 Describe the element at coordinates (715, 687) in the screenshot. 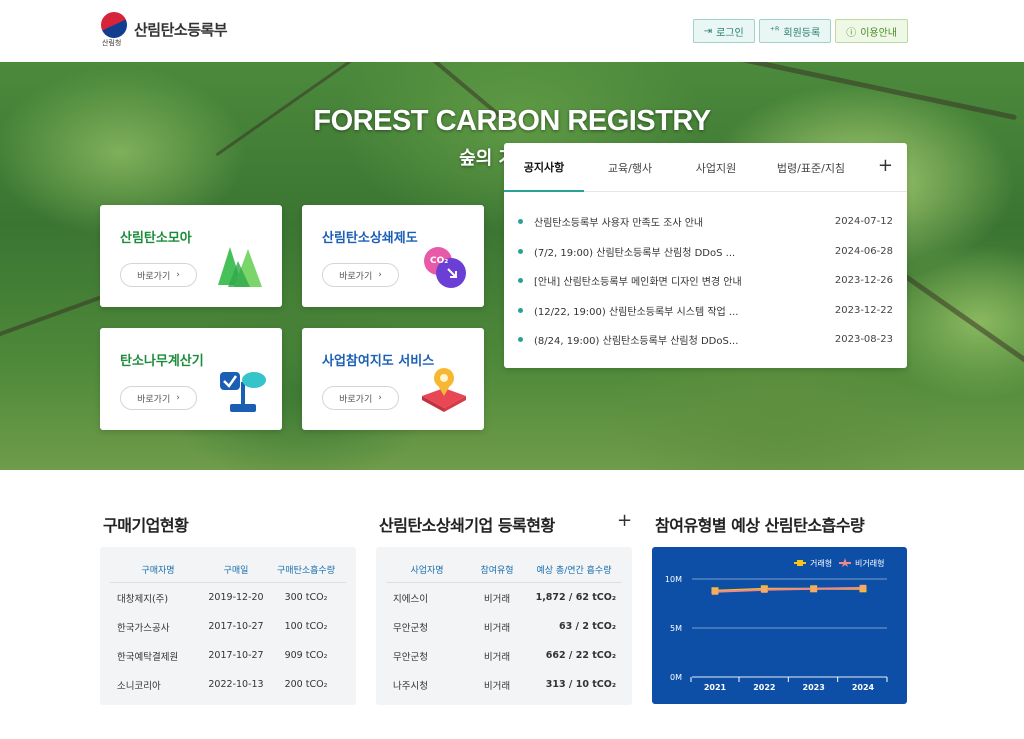

I see `x-tick-label: 2021` at that location.